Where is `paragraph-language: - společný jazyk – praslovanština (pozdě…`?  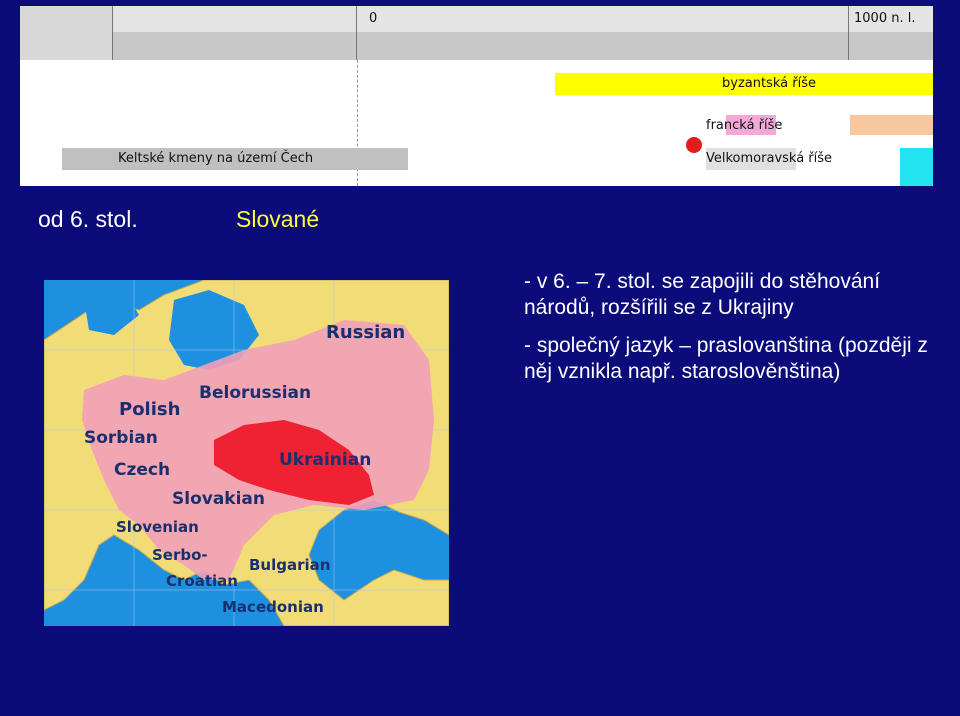
paragraph-language: - společný jazyk – praslovanština (pozdě… is located at coordinates (726, 358).